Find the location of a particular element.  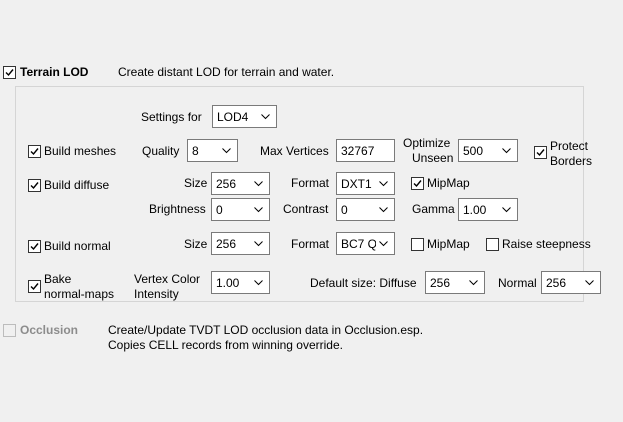

diffuse-size-select: 256 is located at coordinates (240, 183).